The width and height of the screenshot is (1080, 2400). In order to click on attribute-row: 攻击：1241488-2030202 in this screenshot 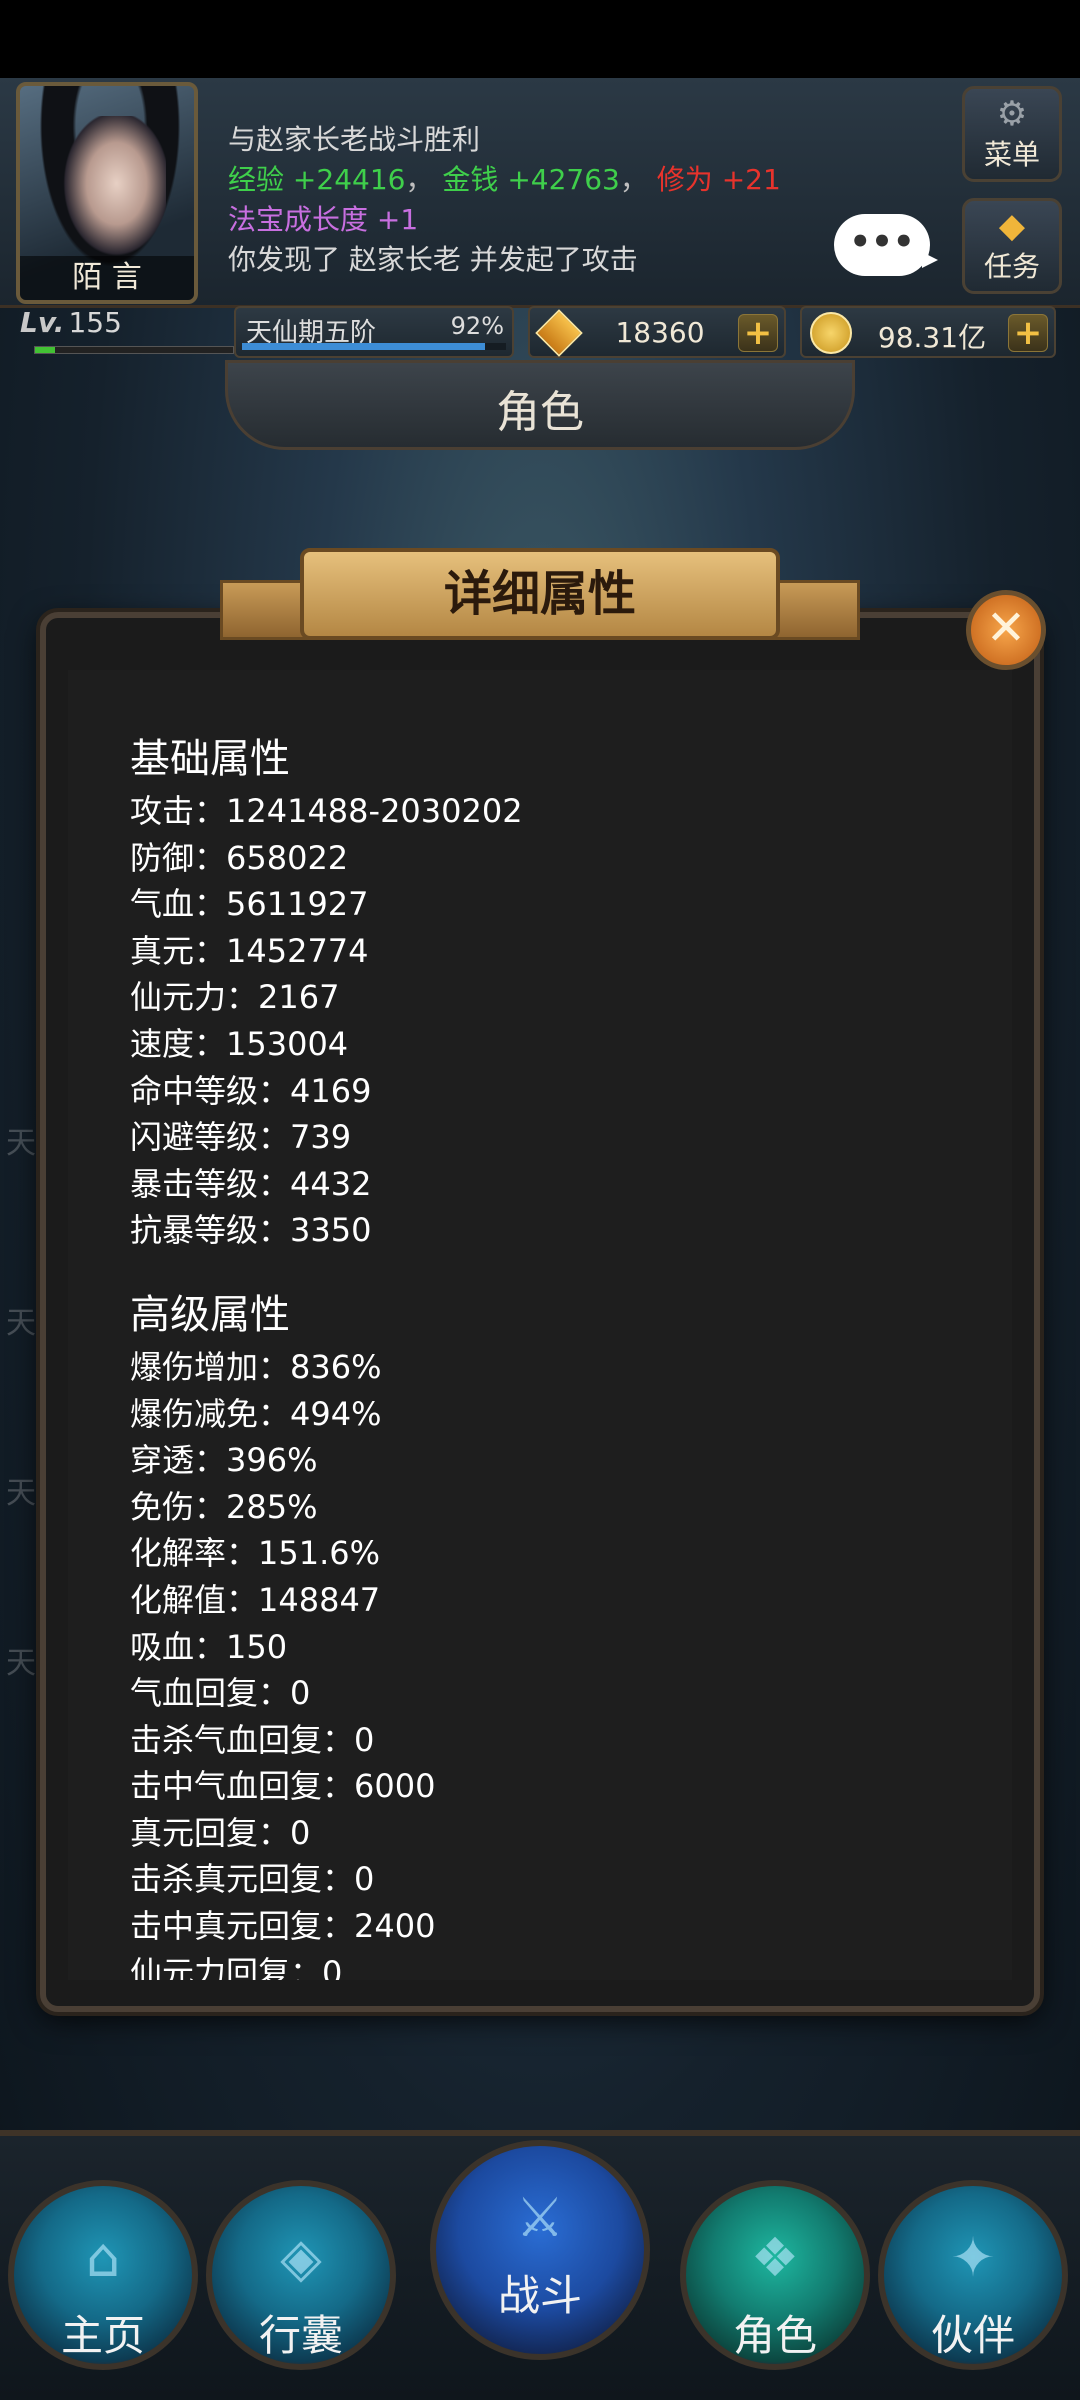, I will do `click(326, 811)`.